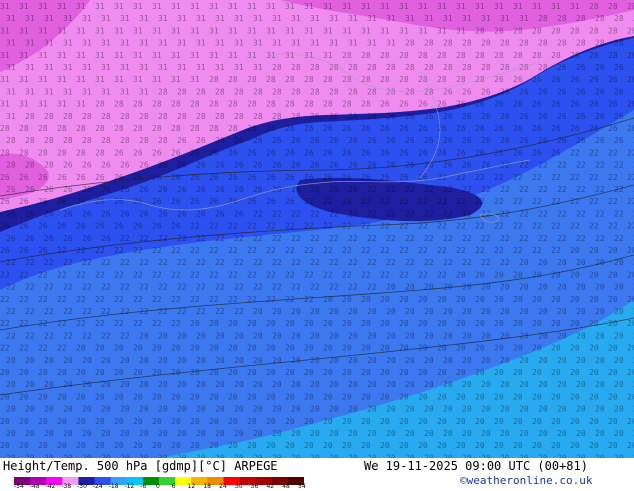  Describe the element at coordinates (34, 486) in the screenshot. I see `color-scale-tick: -48` at that location.